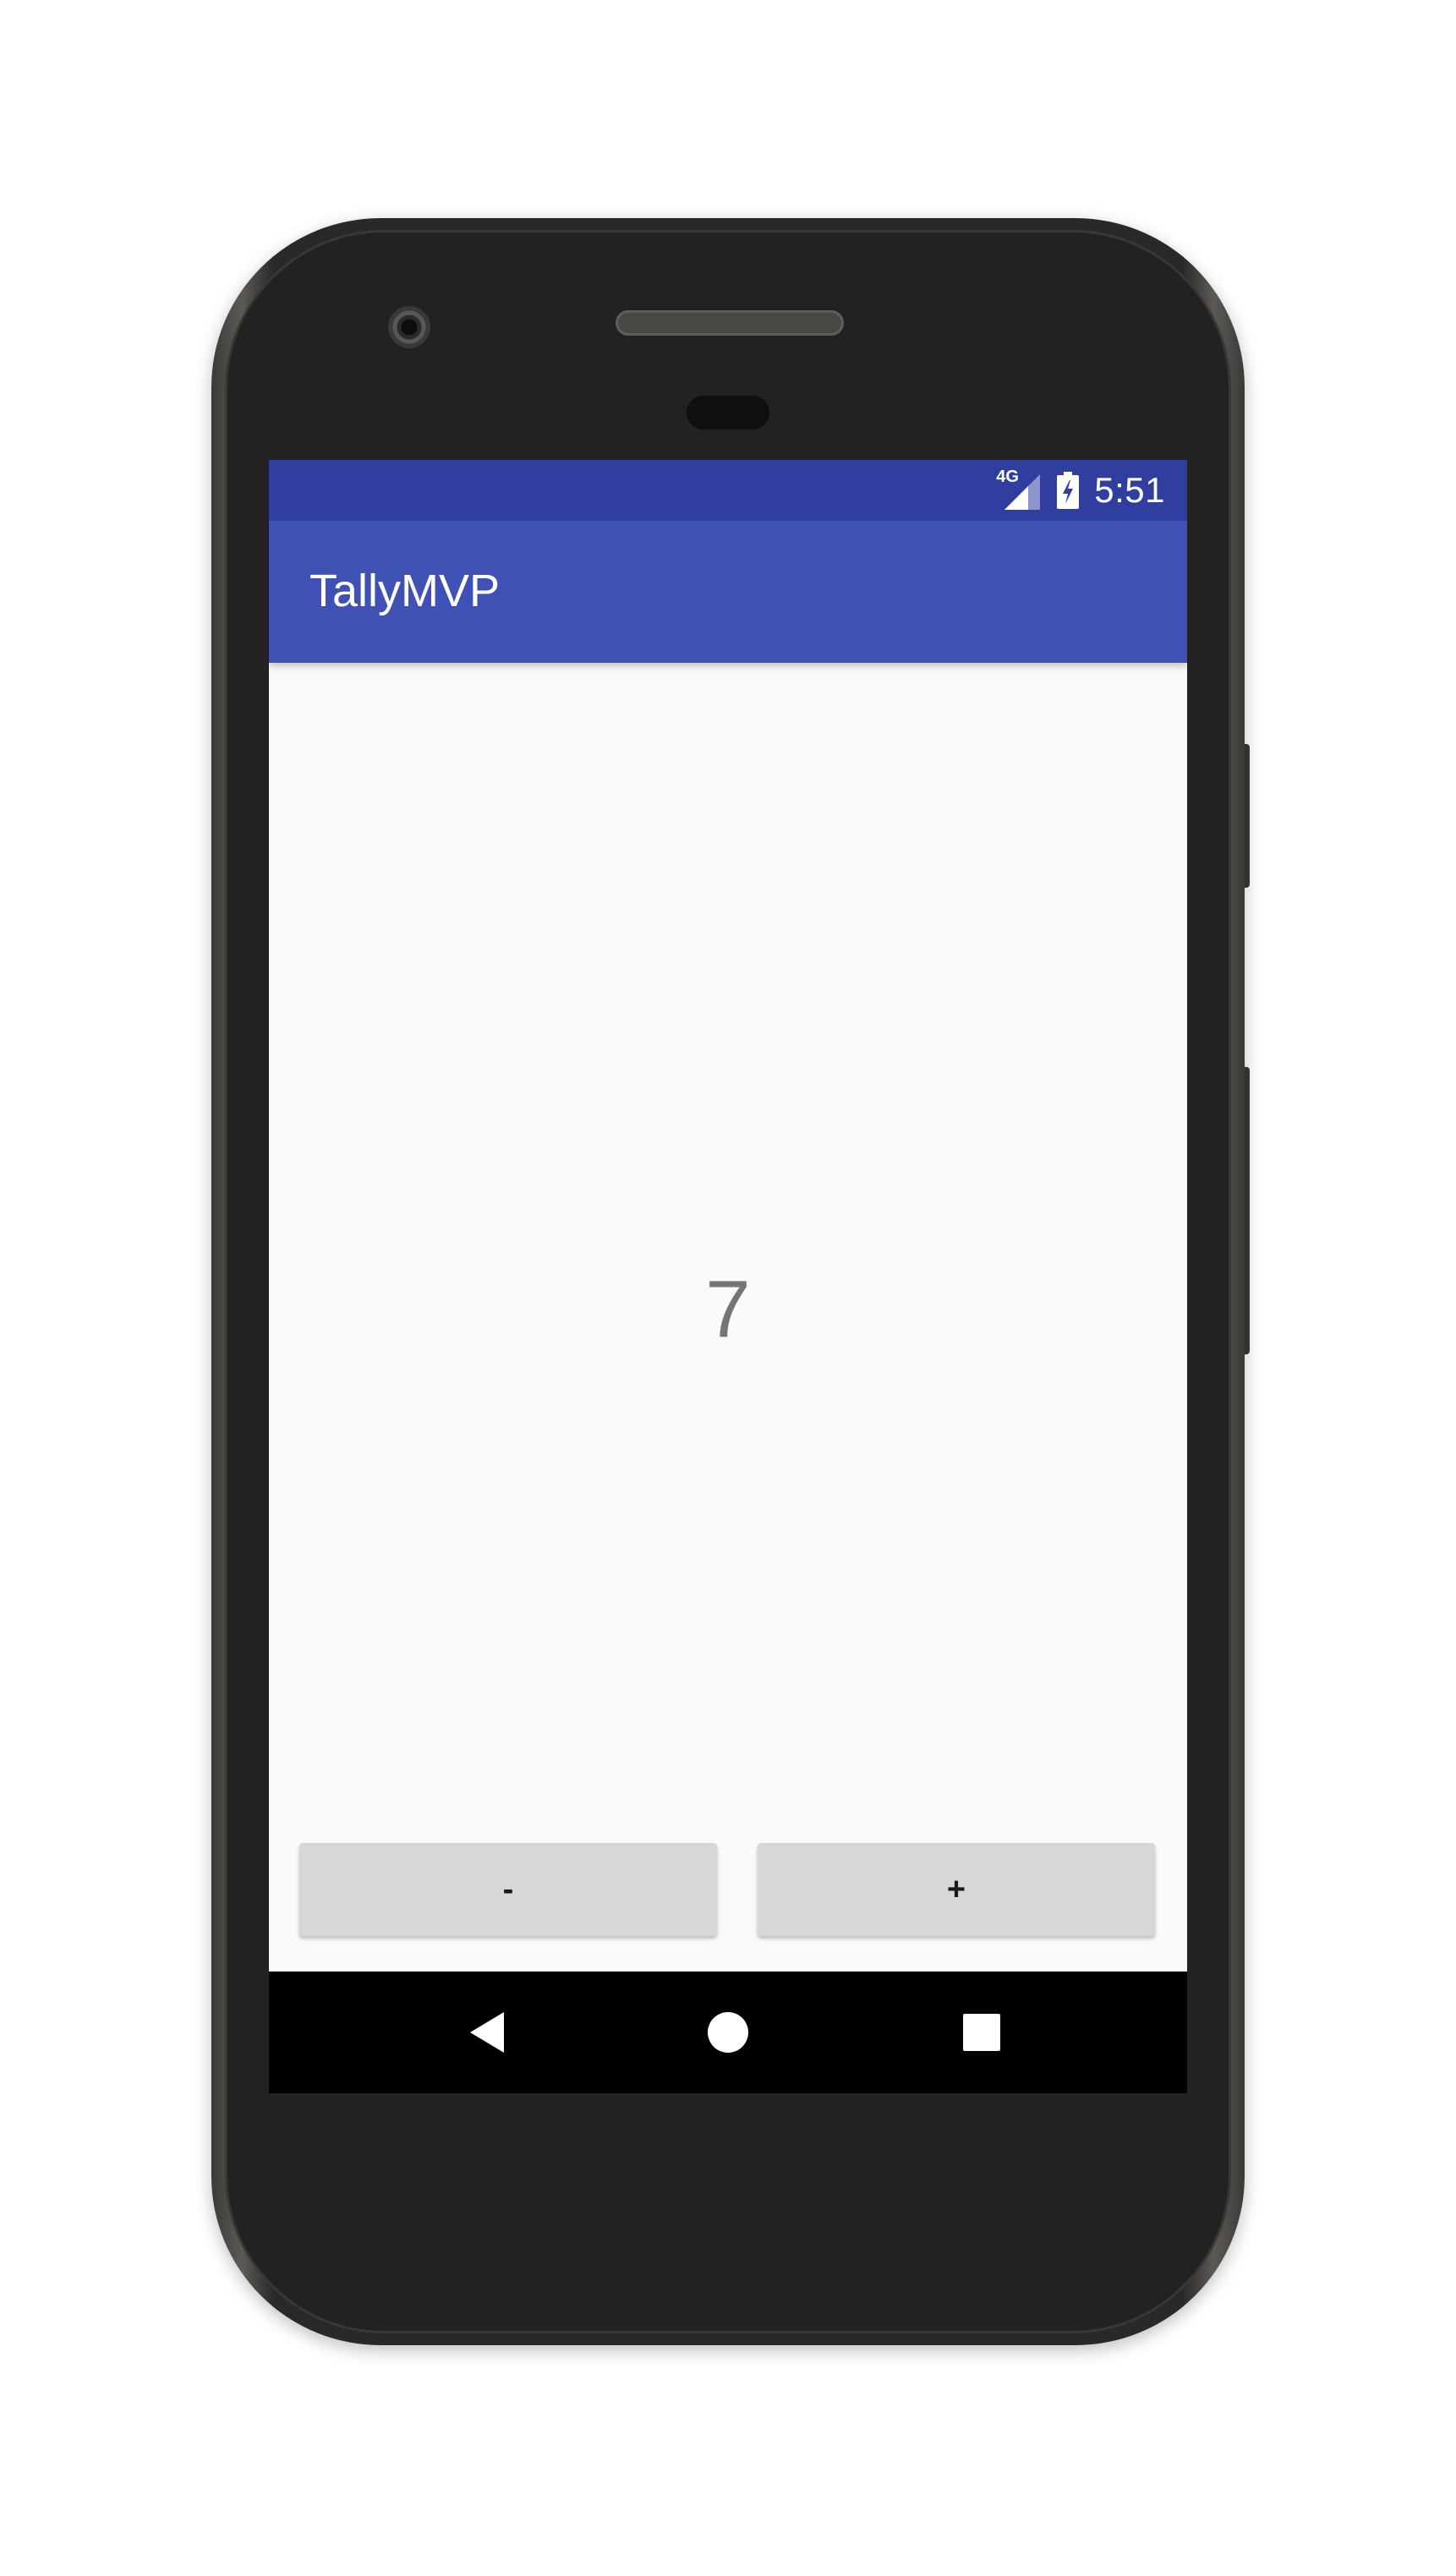 This screenshot has width=1456, height=2576. Describe the element at coordinates (728, 412) in the screenshot. I see `proximity-sensor` at that location.